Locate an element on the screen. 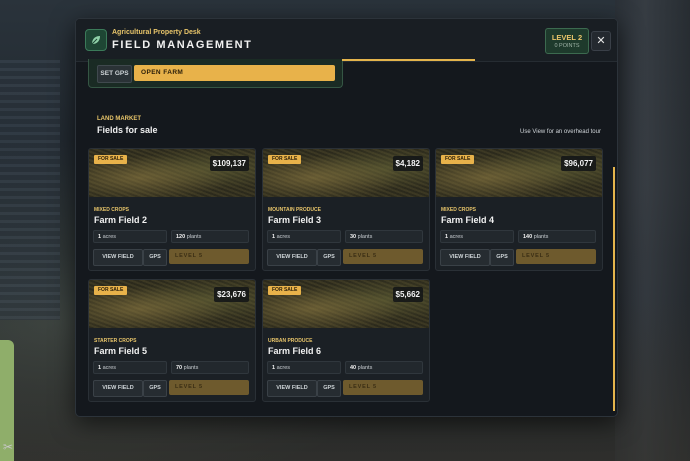 Image resolution: width=690 pixels, height=461 pixels. field-category: URBAN PRODUCE is located at coordinates (290, 341).